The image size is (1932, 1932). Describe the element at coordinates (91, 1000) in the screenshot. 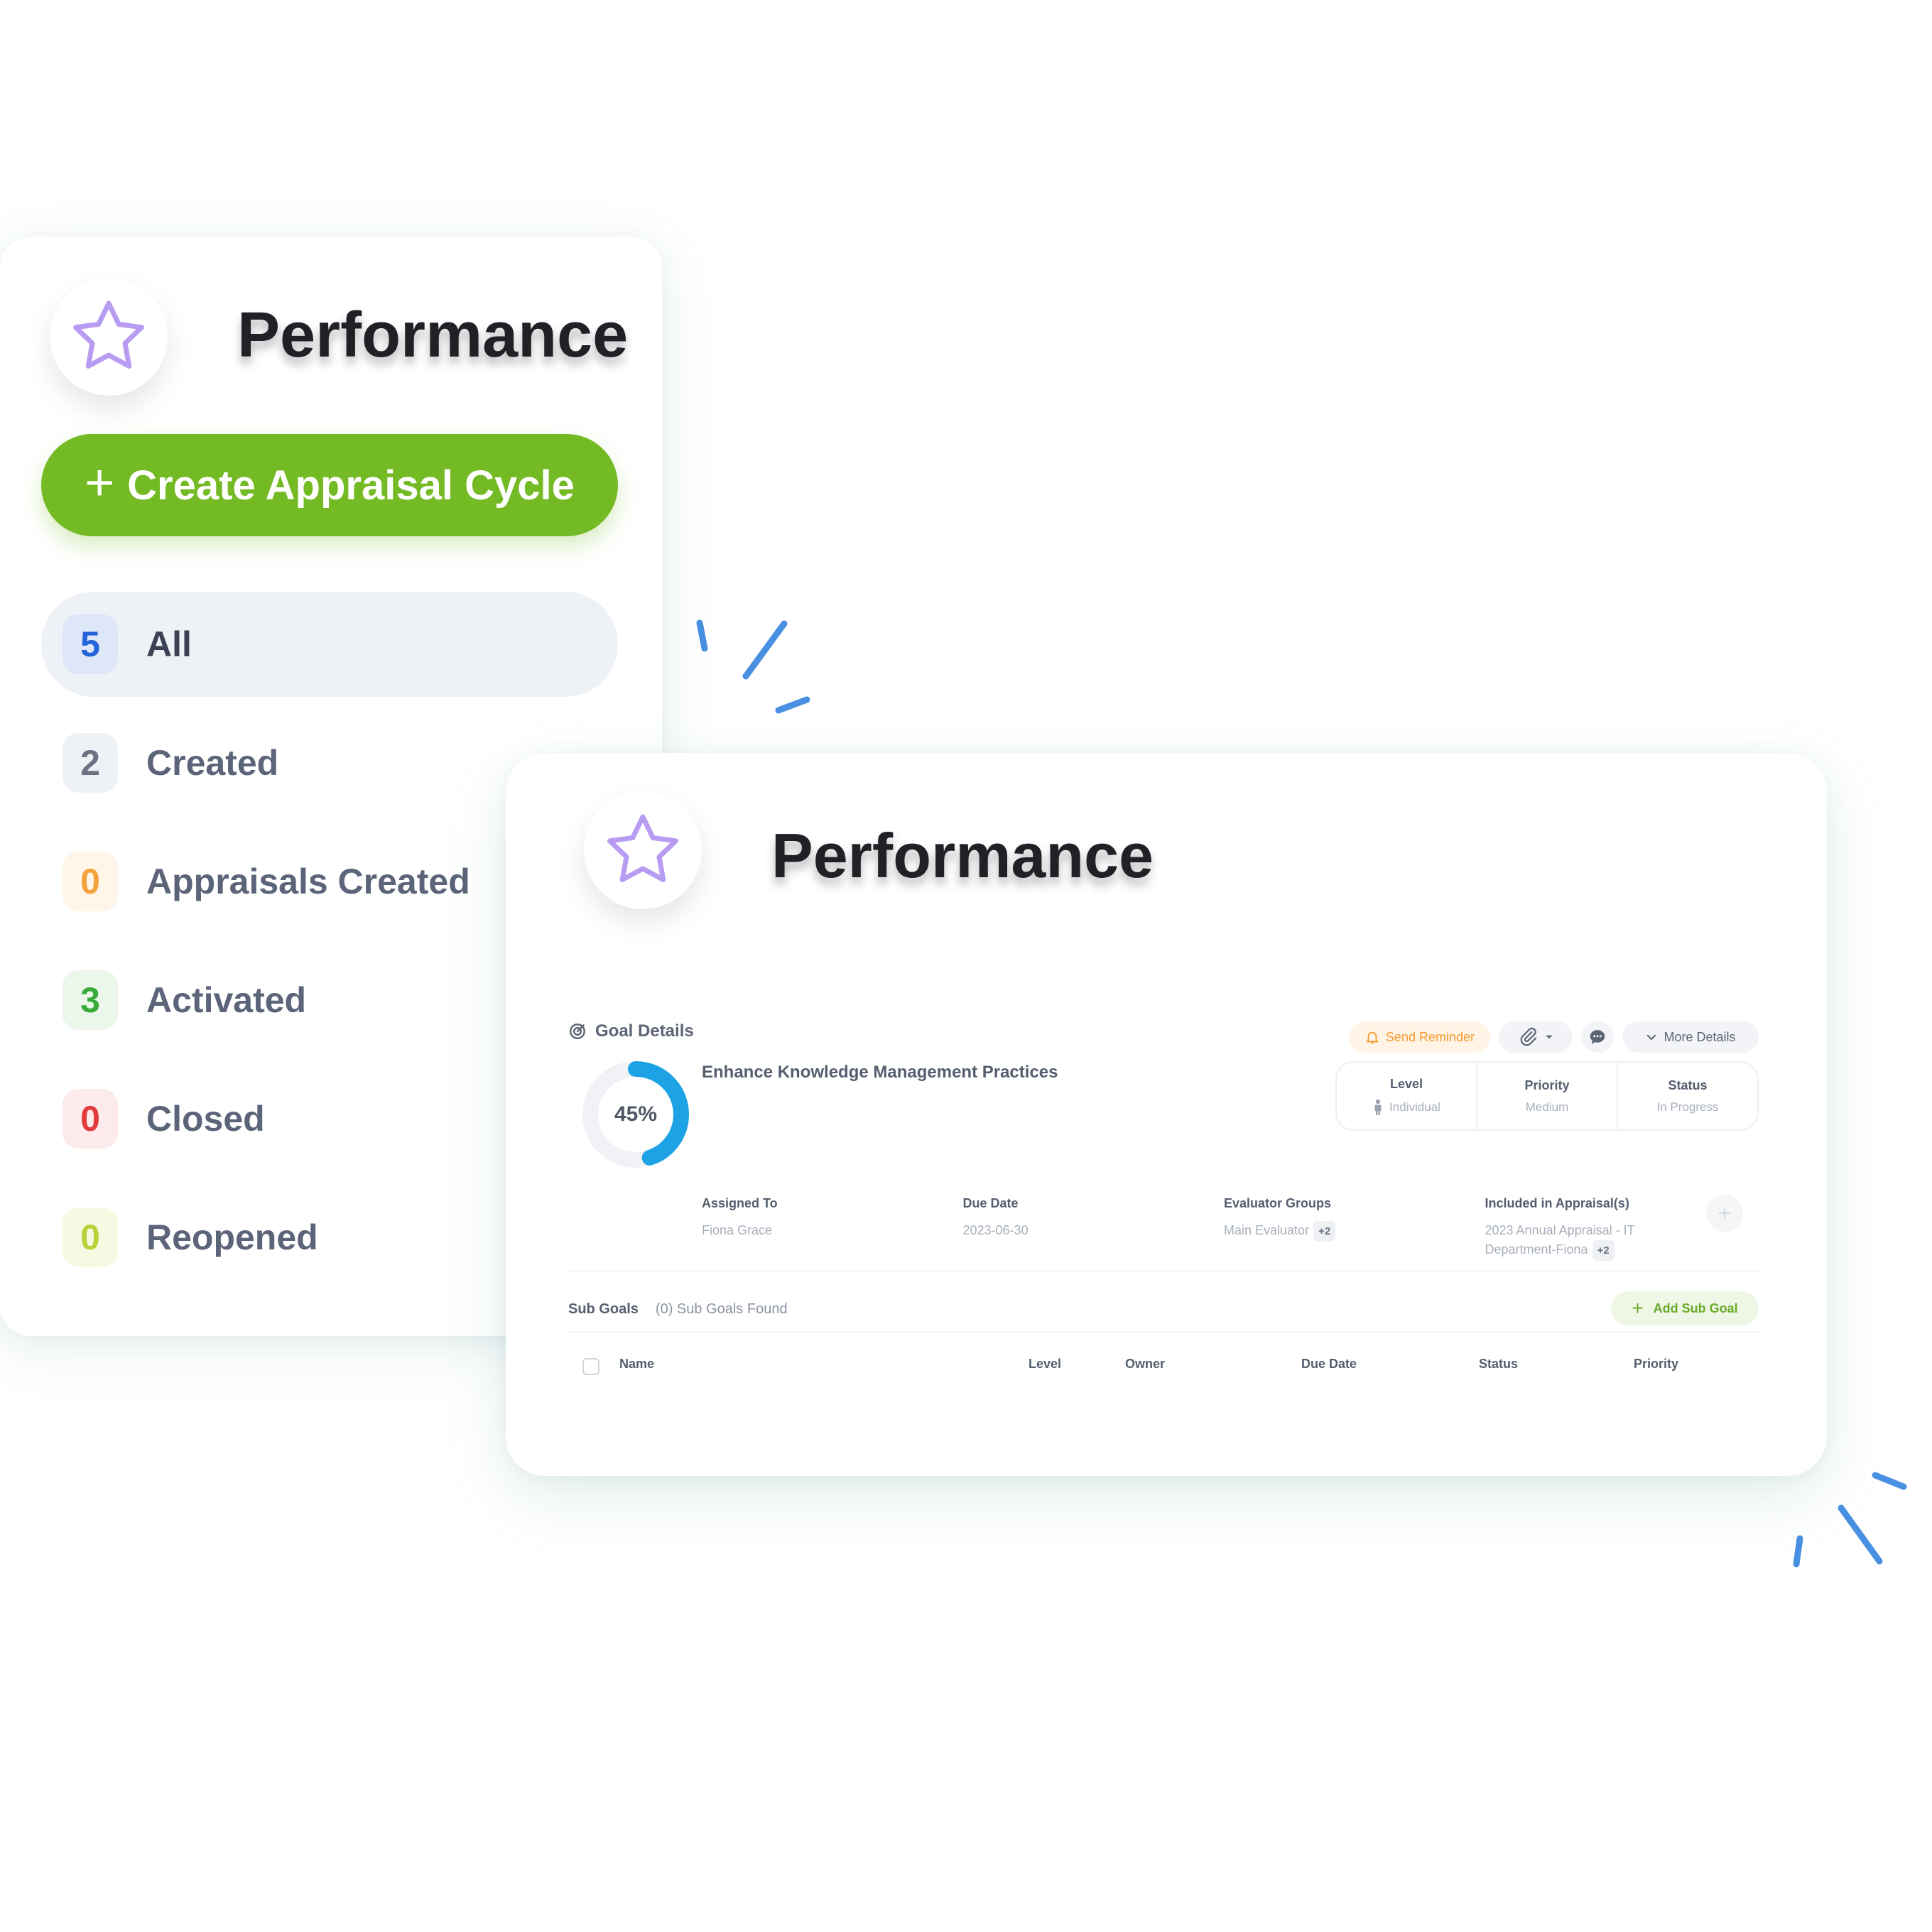

I see `count-badge: 3` at that location.